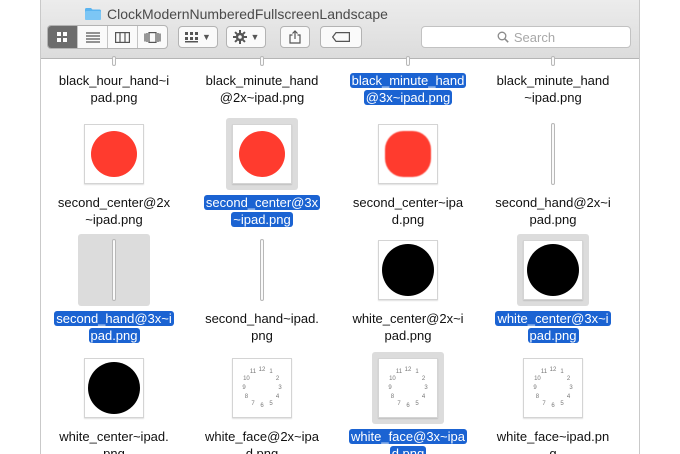  Describe the element at coordinates (262, 335) in the screenshot. I see `file-name-line-2: png` at that location.